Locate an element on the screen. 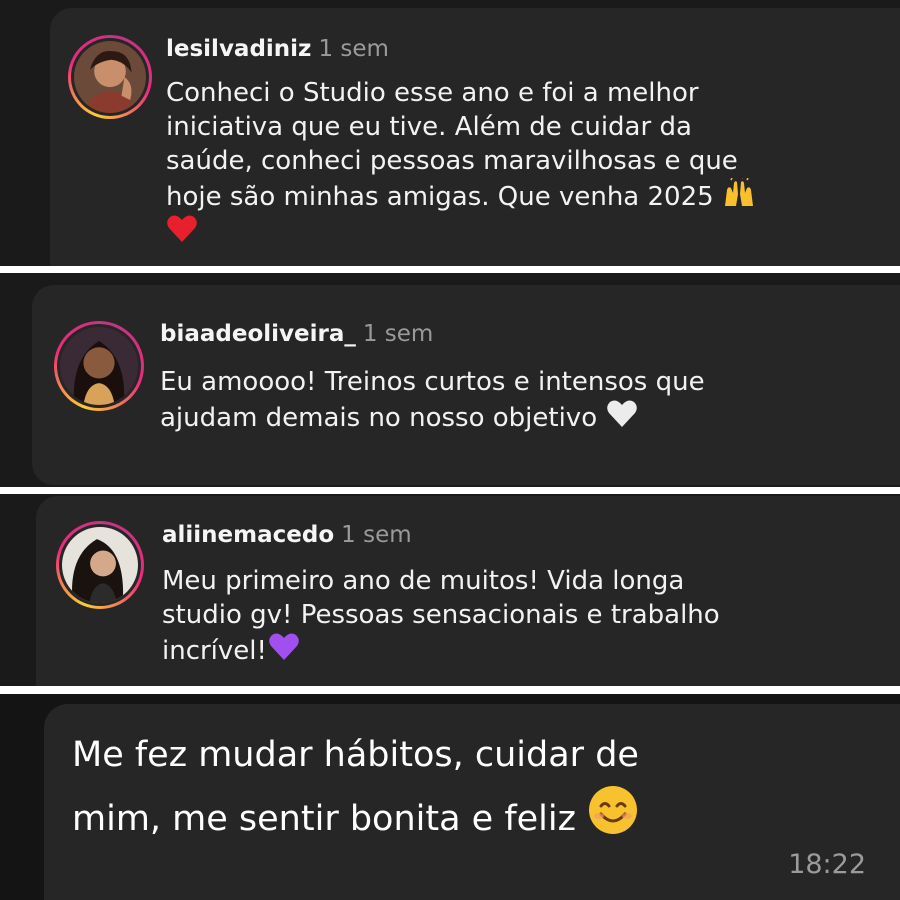  username: aliinemacedo is located at coordinates (248, 535).